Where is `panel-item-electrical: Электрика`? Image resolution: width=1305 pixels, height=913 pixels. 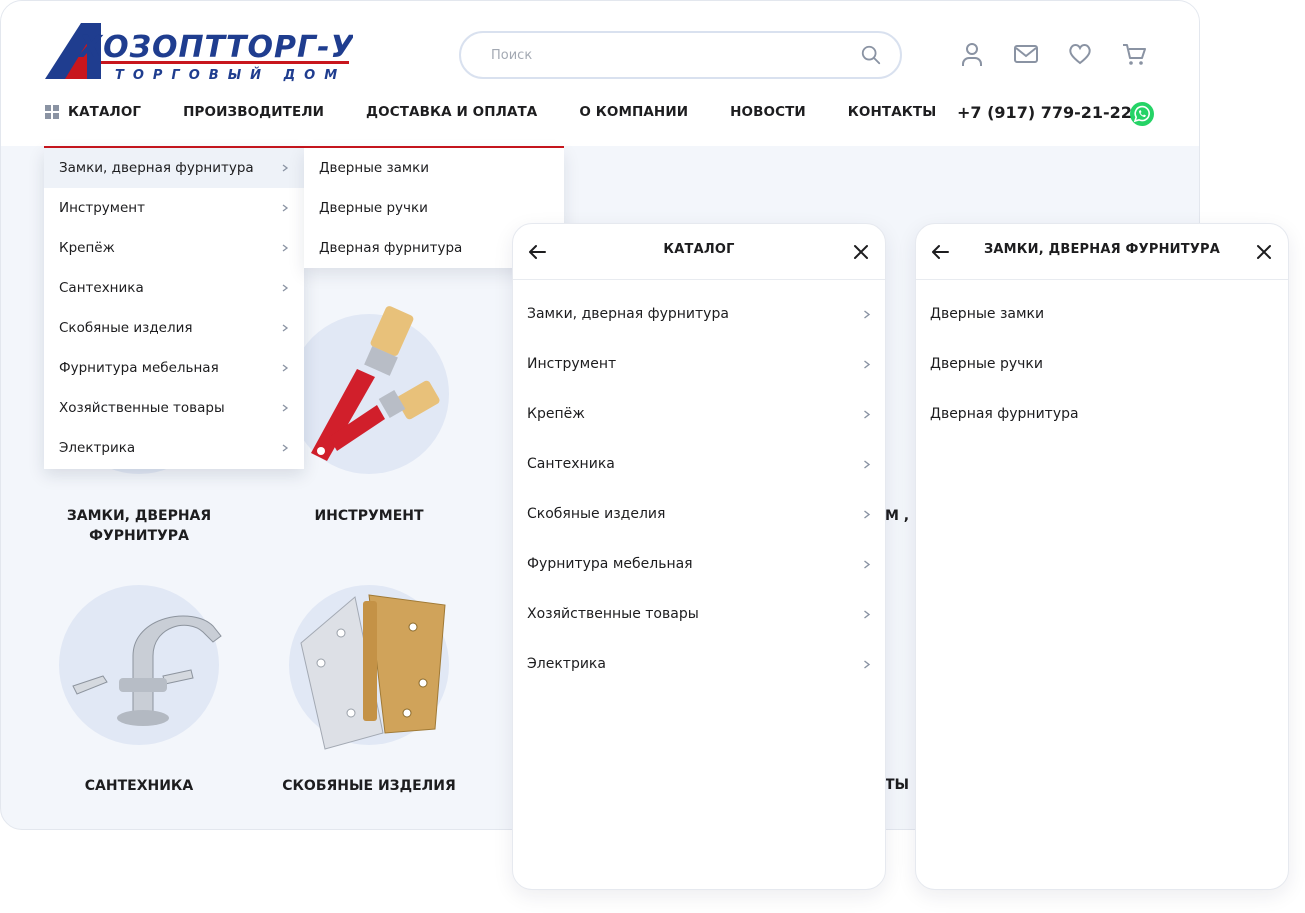
panel-item-electrical: Электрика is located at coordinates (699, 664).